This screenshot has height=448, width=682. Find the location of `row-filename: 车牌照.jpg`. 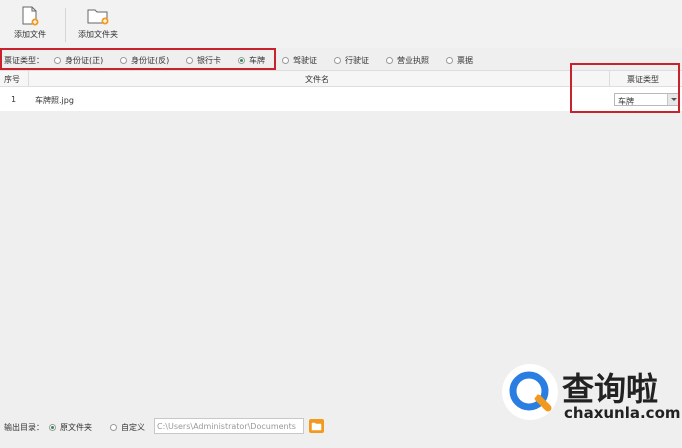

row-filename: 车牌照.jpg is located at coordinates (54, 100).